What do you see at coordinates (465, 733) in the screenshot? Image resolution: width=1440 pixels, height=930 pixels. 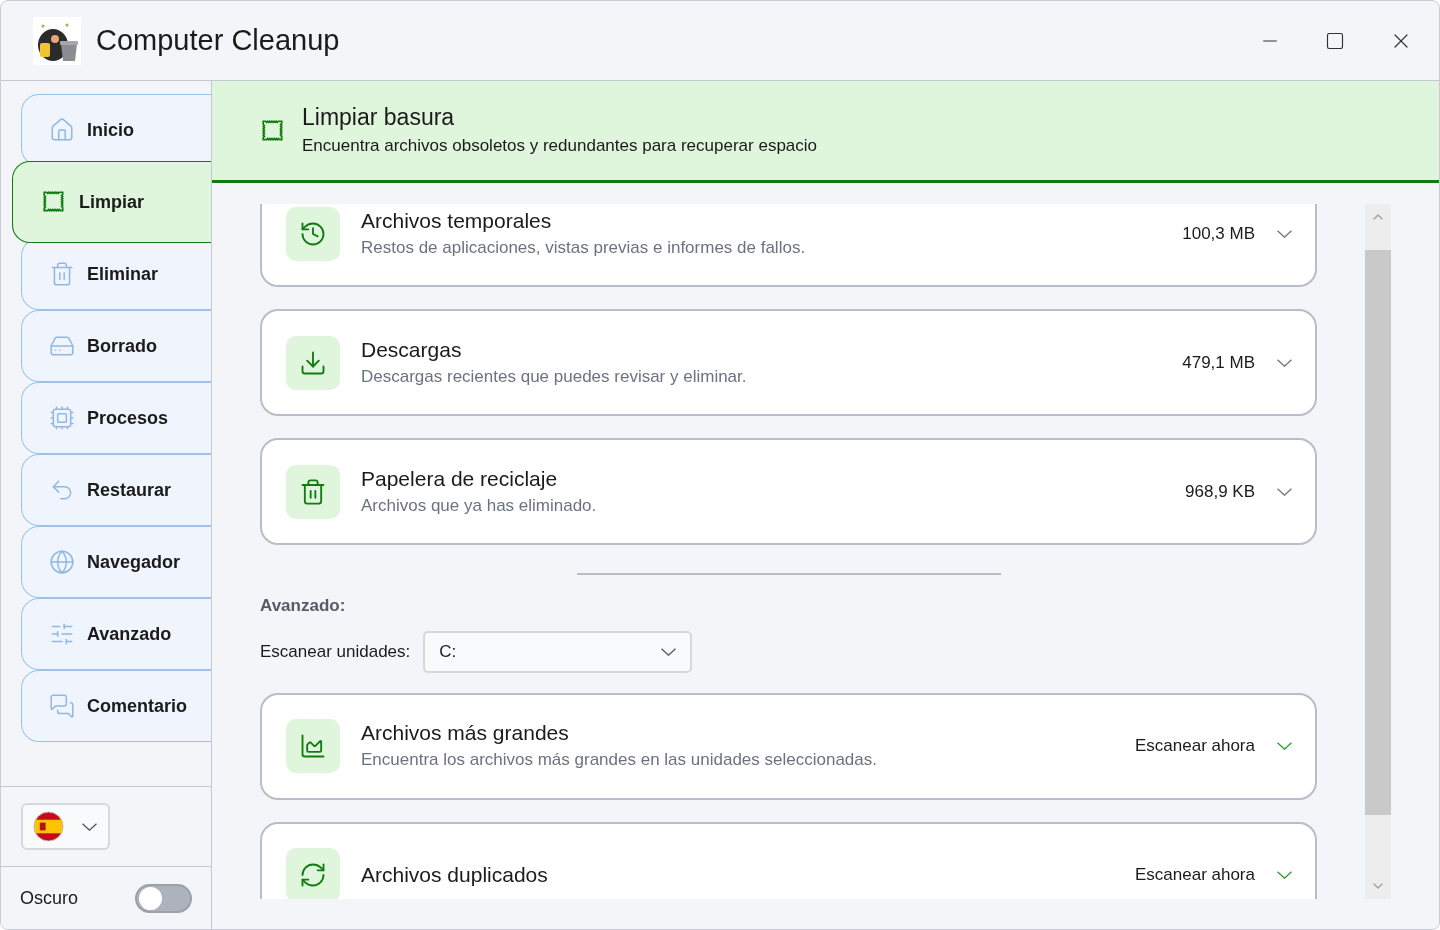 I see `card-title: Archivos más grandes` at bounding box center [465, 733].